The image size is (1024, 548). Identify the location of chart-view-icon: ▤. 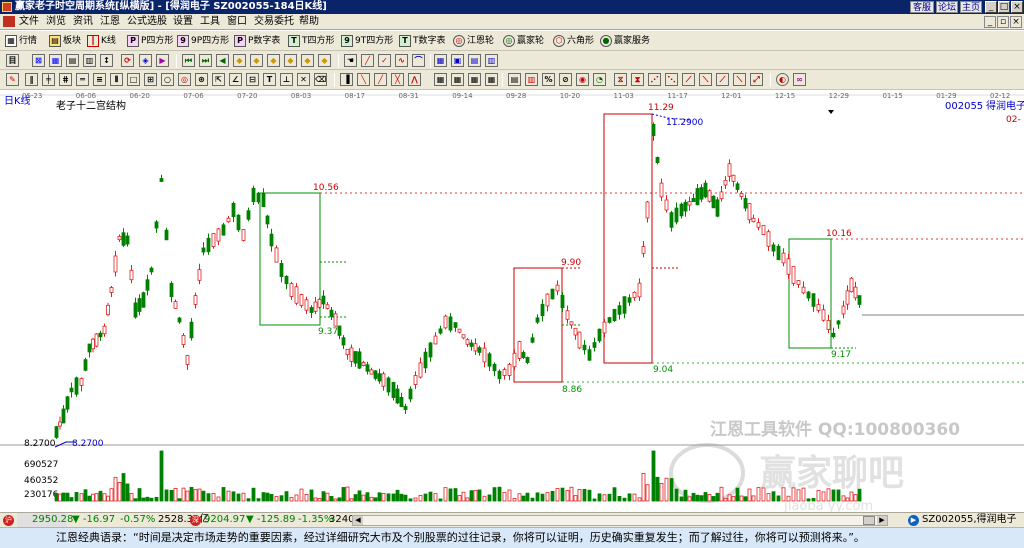
(72, 60).